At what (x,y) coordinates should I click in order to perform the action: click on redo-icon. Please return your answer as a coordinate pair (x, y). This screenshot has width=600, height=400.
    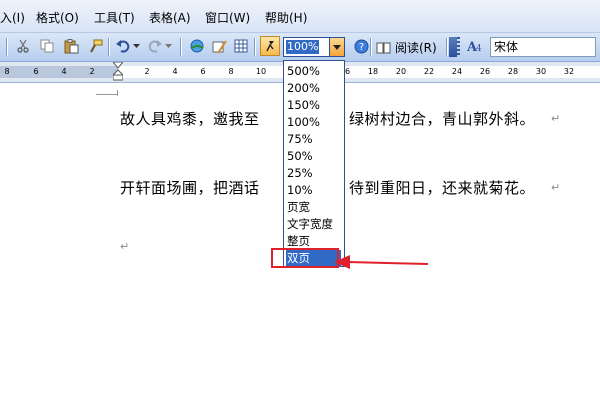
    Looking at the image, I should click on (155, 46).